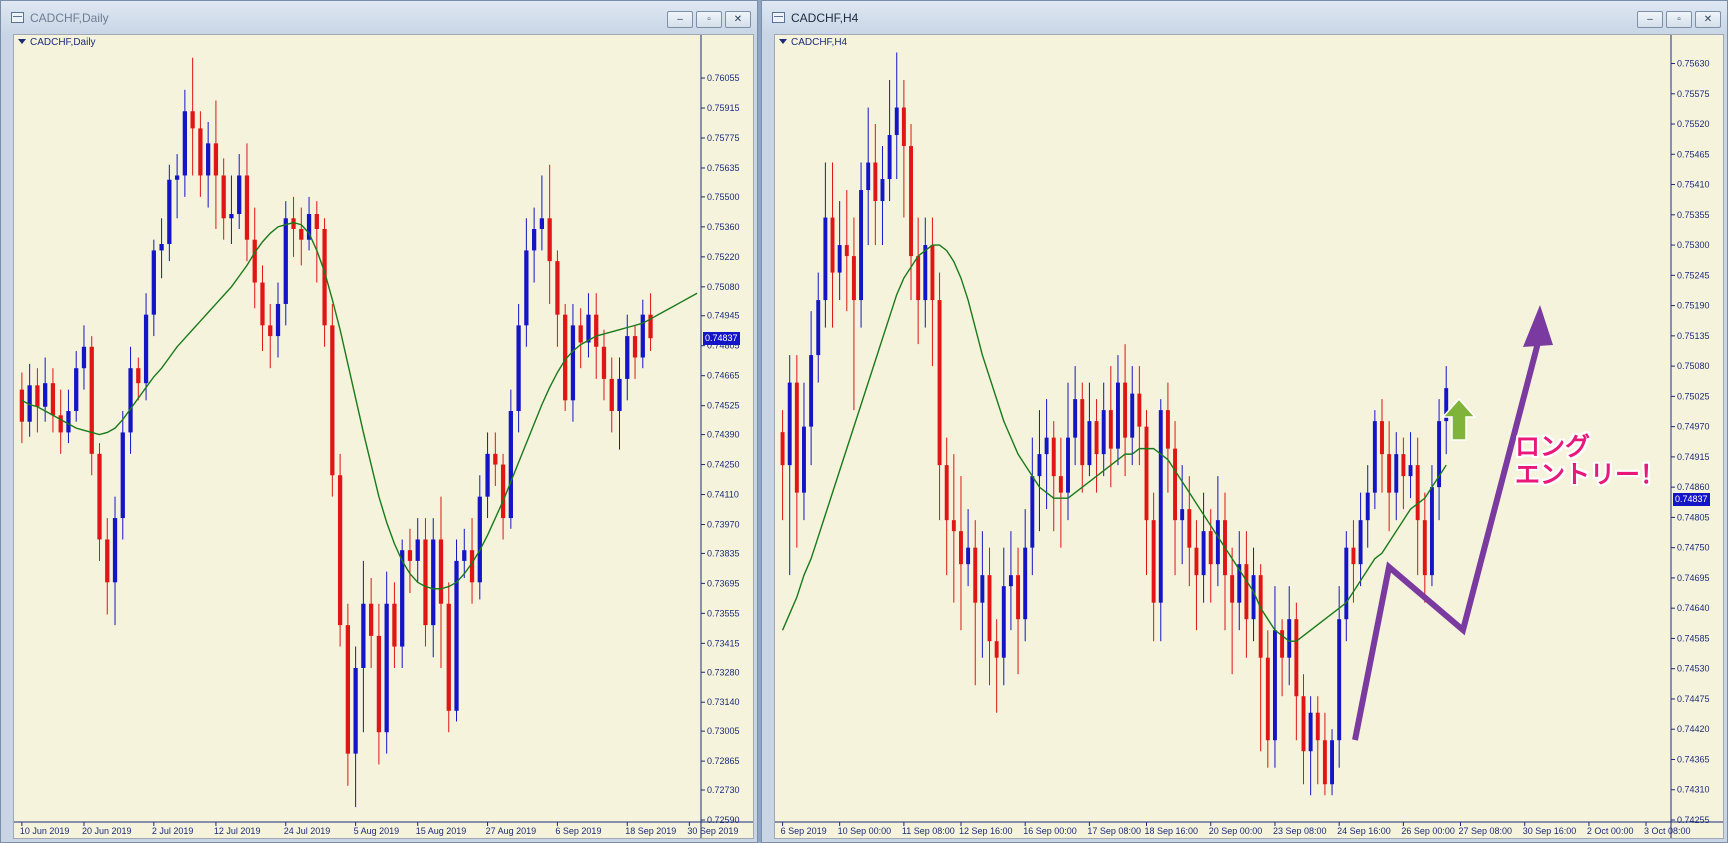  I want to click on y-tick-label: 0.74310, so click(1693, 790).